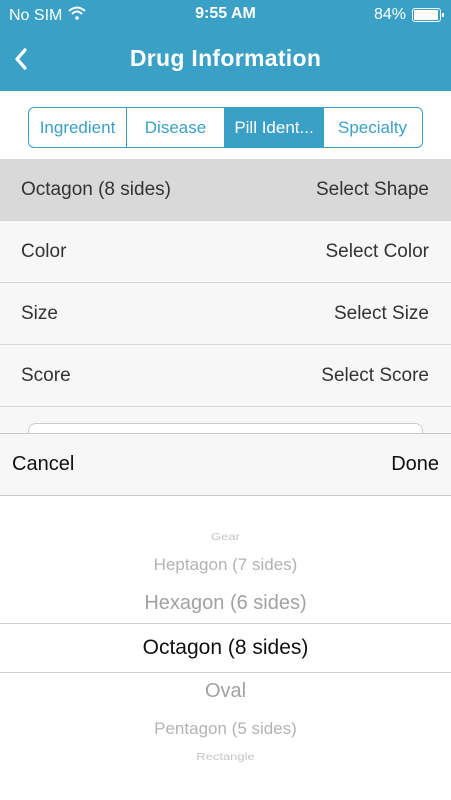 The image size is (451, 800). I want to click on select-size-label: Select Size, so click(381, 313).